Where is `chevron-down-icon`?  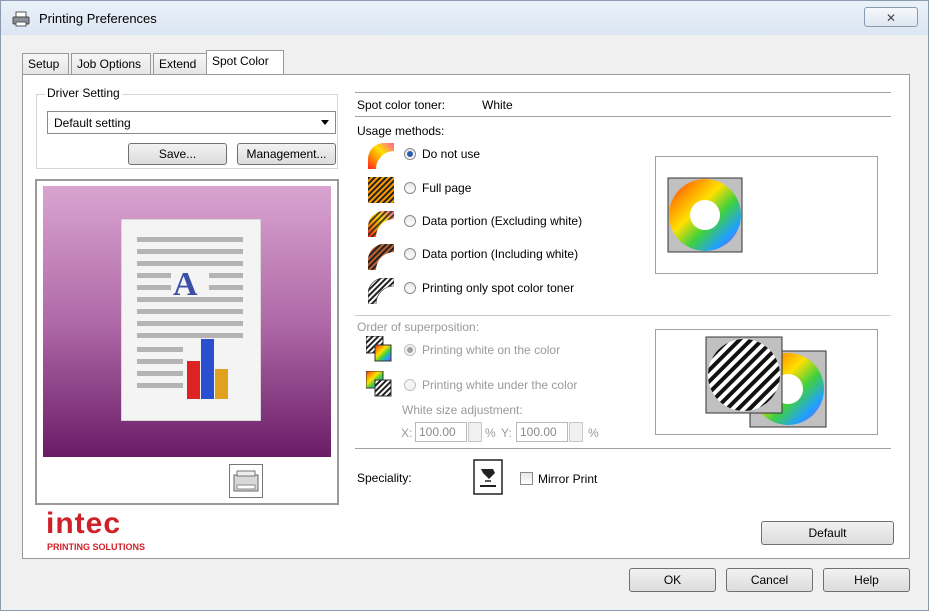
chevron-down-icon is located at coordinates (325, 122).